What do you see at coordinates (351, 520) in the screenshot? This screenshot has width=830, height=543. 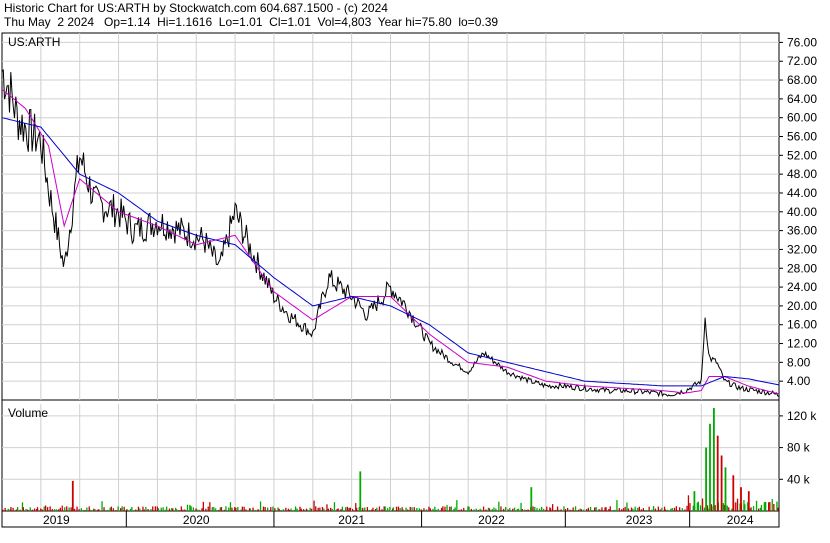 I see `x-axis-year-label: 2021` at bounding box center [351, 520].